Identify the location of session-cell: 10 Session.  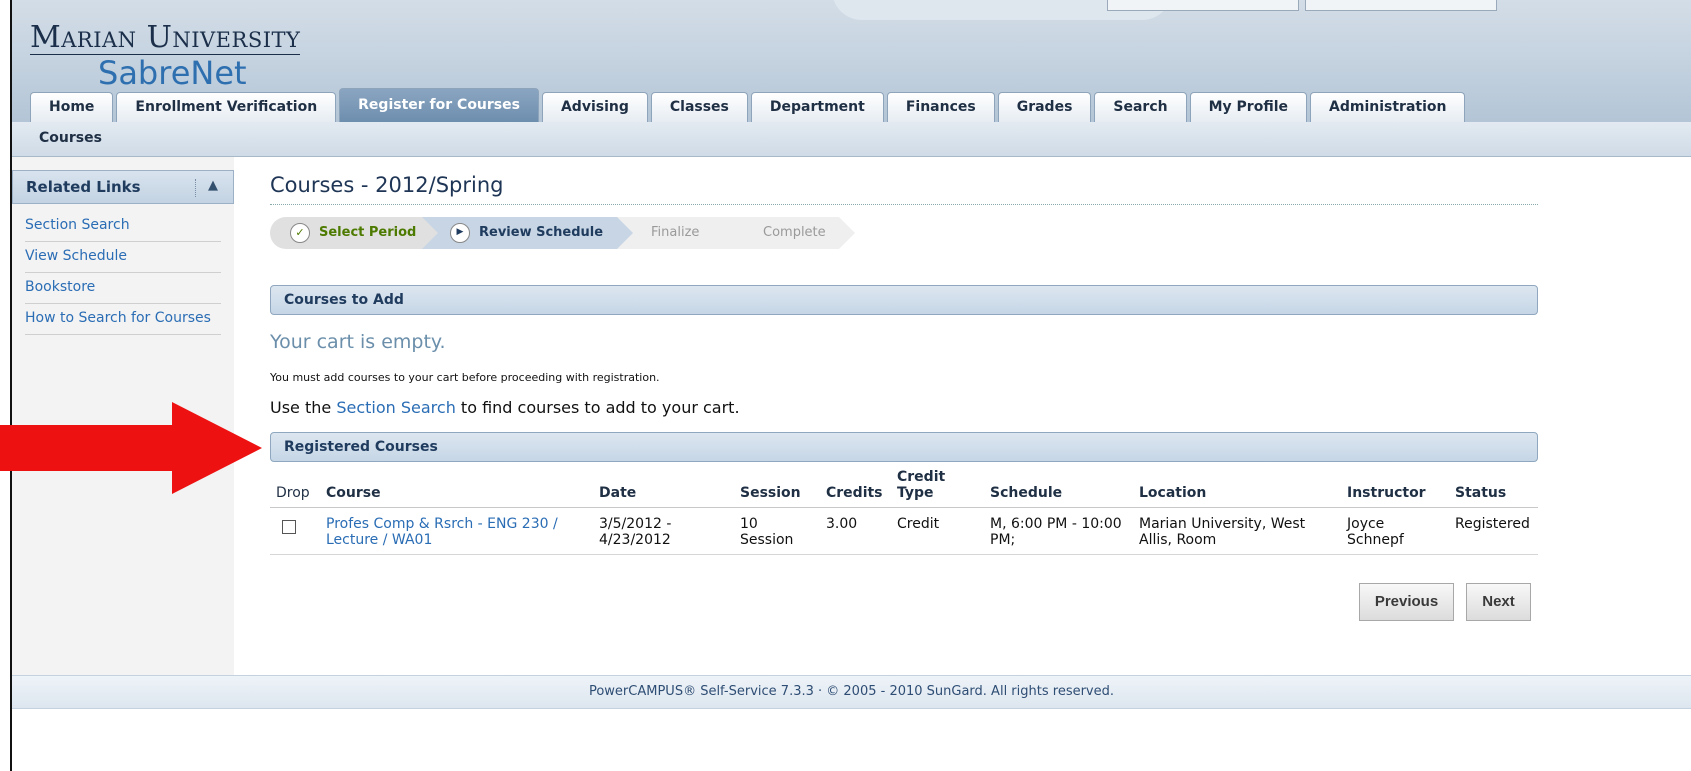
(777, 531).